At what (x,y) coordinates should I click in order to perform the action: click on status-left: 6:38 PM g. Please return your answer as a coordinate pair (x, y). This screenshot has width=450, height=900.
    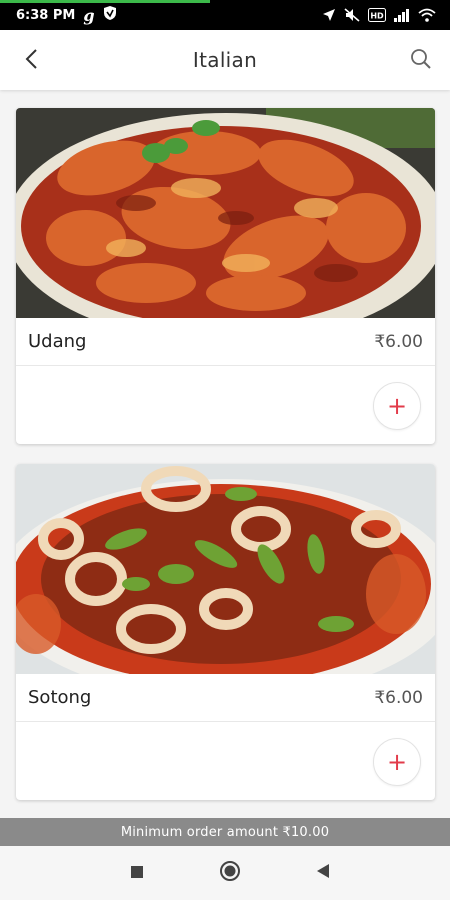
    Looking at the image, I should click on (66, 15).